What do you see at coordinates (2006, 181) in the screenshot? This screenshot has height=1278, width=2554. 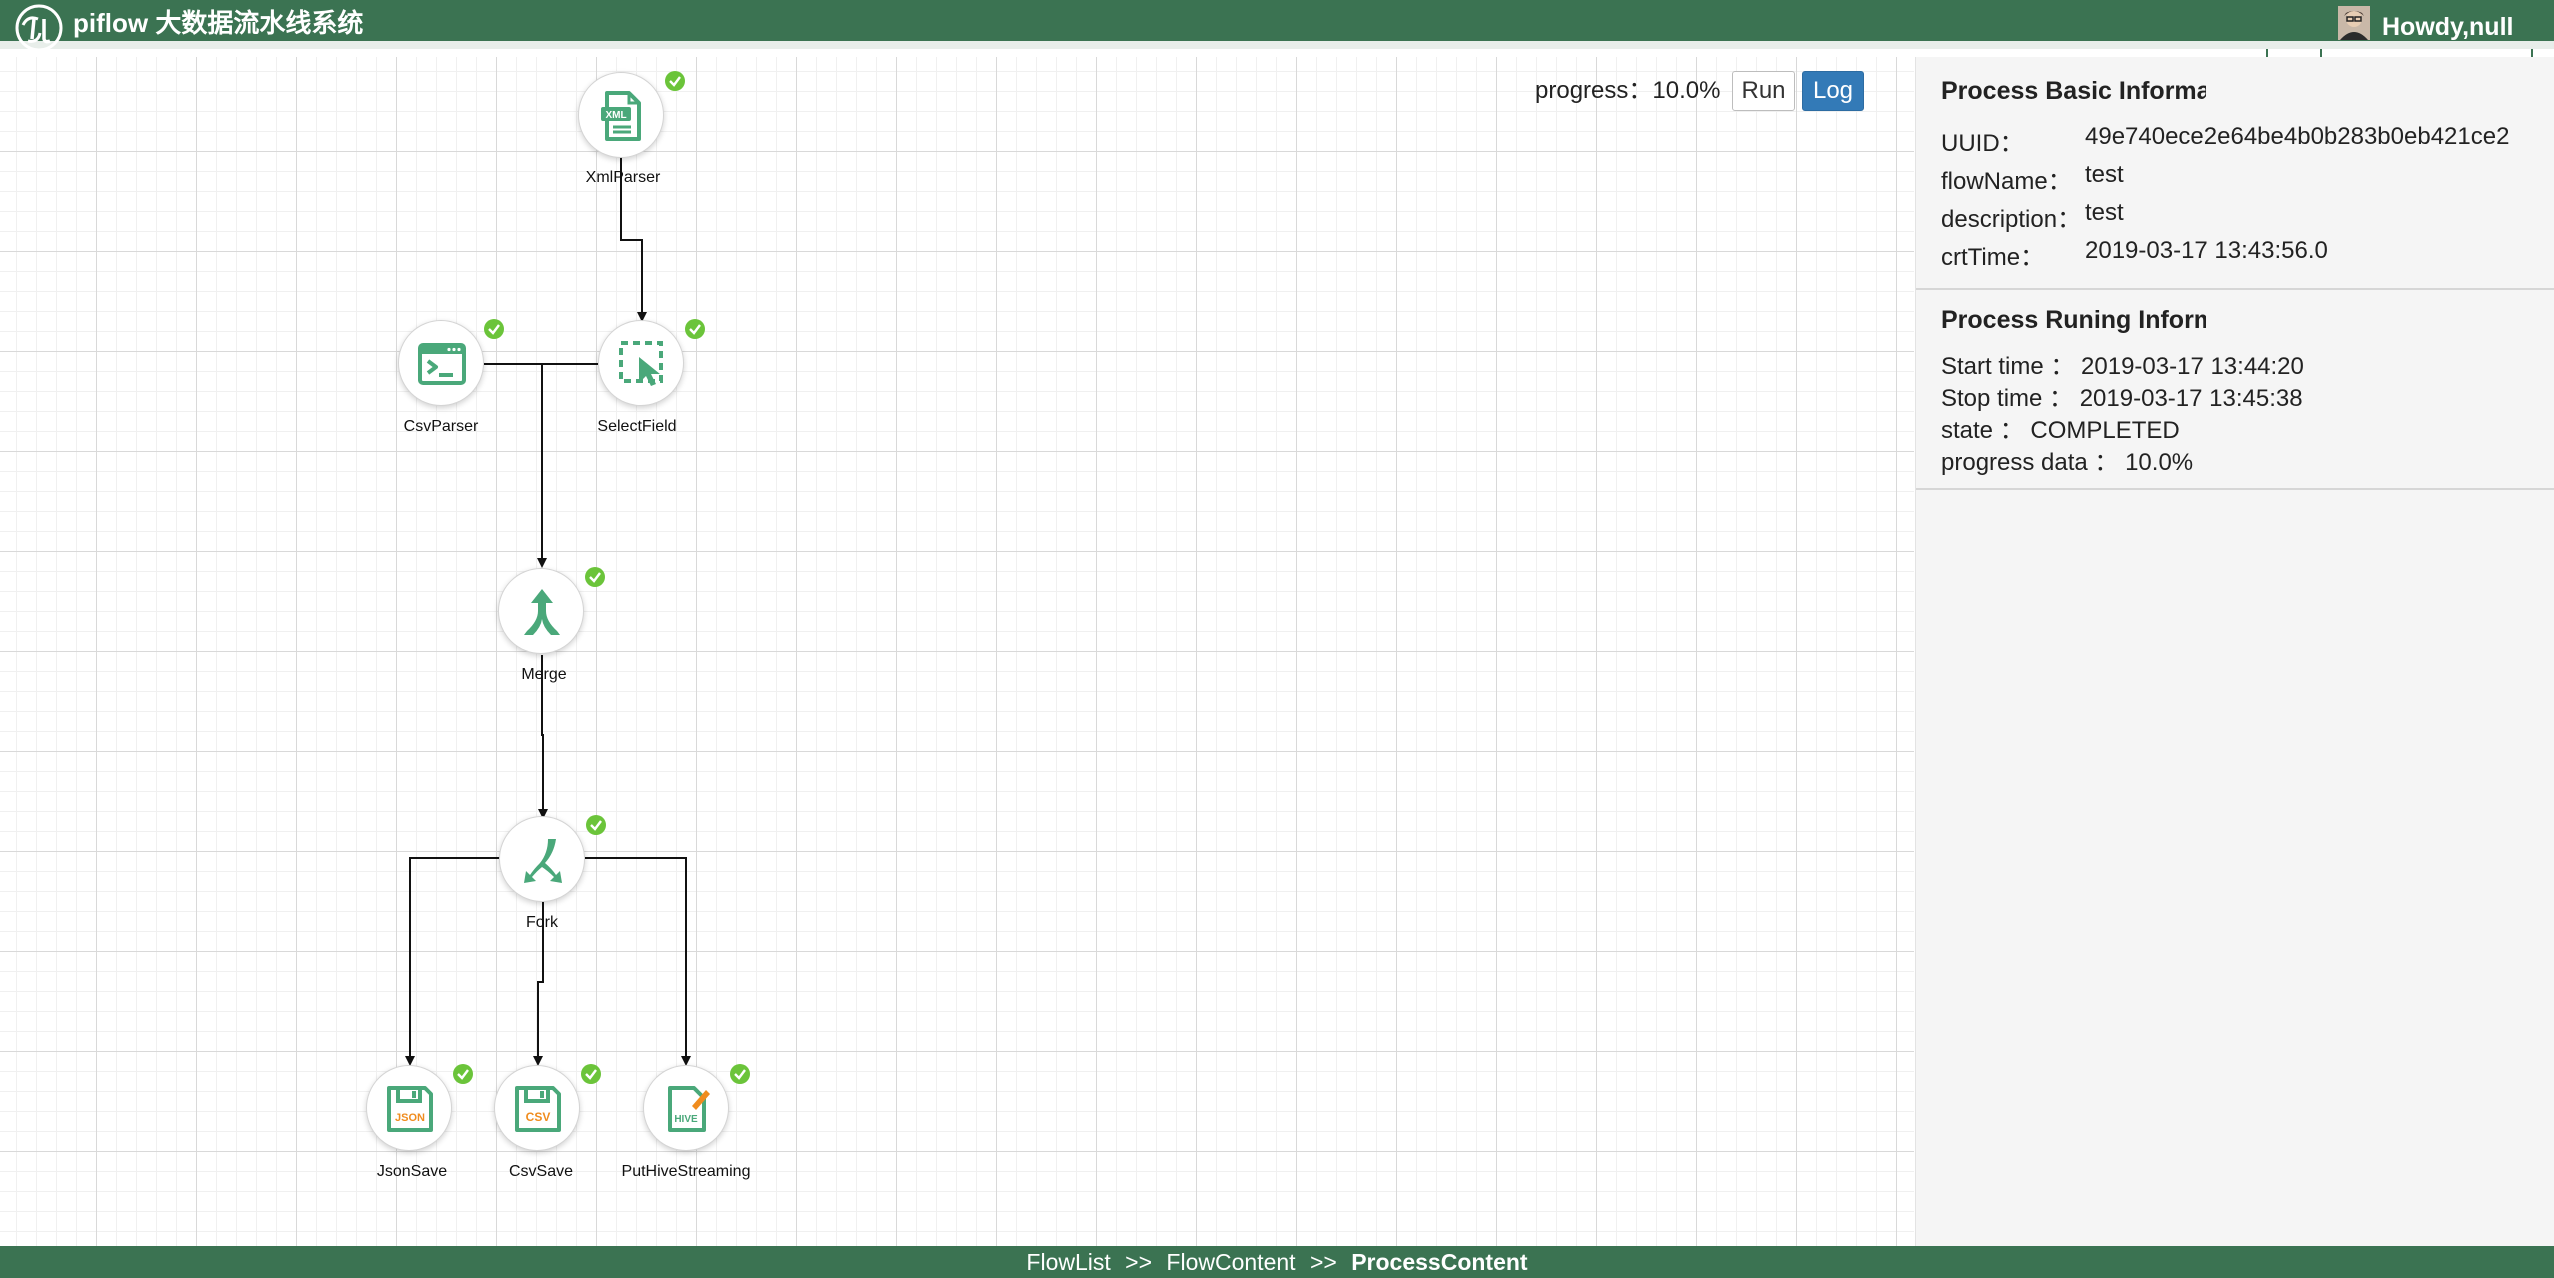 I see `info-key: flowName：` at bounding box center [2006, 181].